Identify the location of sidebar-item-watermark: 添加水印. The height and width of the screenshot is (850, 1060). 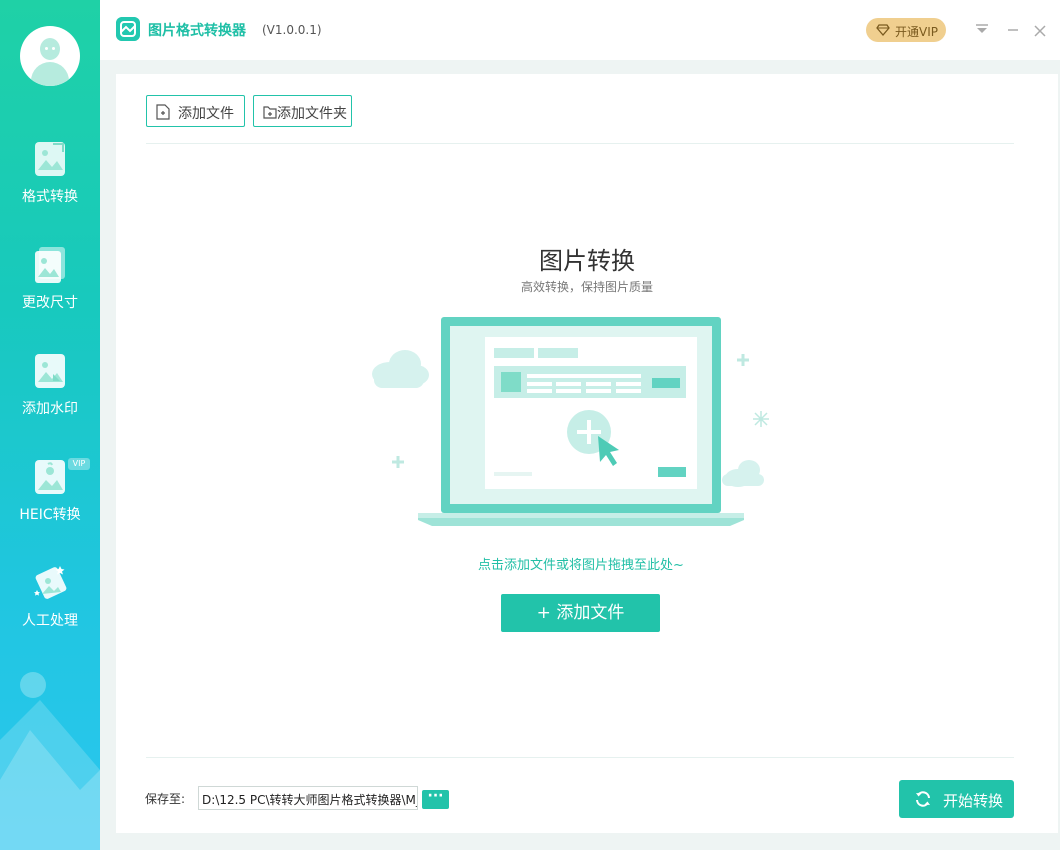
(50, 397).